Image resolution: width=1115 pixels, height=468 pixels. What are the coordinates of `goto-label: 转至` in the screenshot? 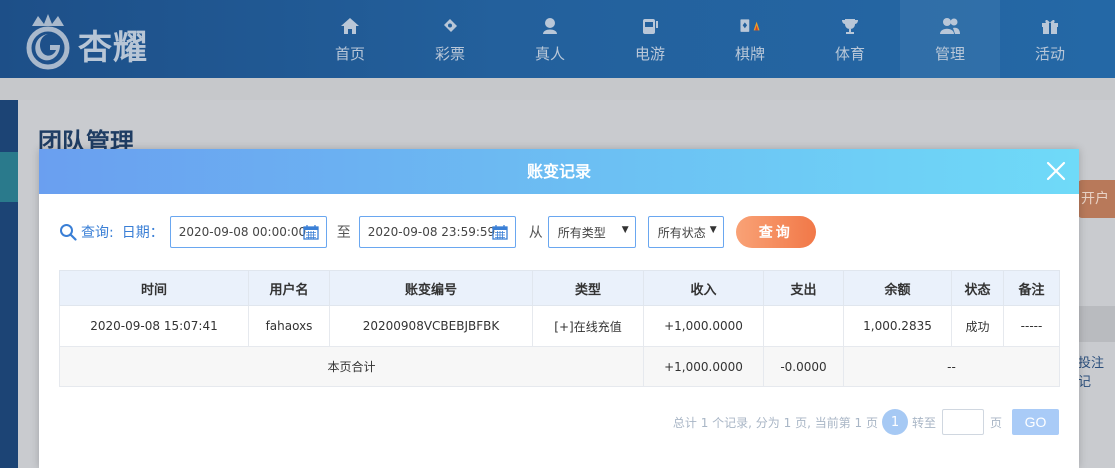 It's located at (923, 422).